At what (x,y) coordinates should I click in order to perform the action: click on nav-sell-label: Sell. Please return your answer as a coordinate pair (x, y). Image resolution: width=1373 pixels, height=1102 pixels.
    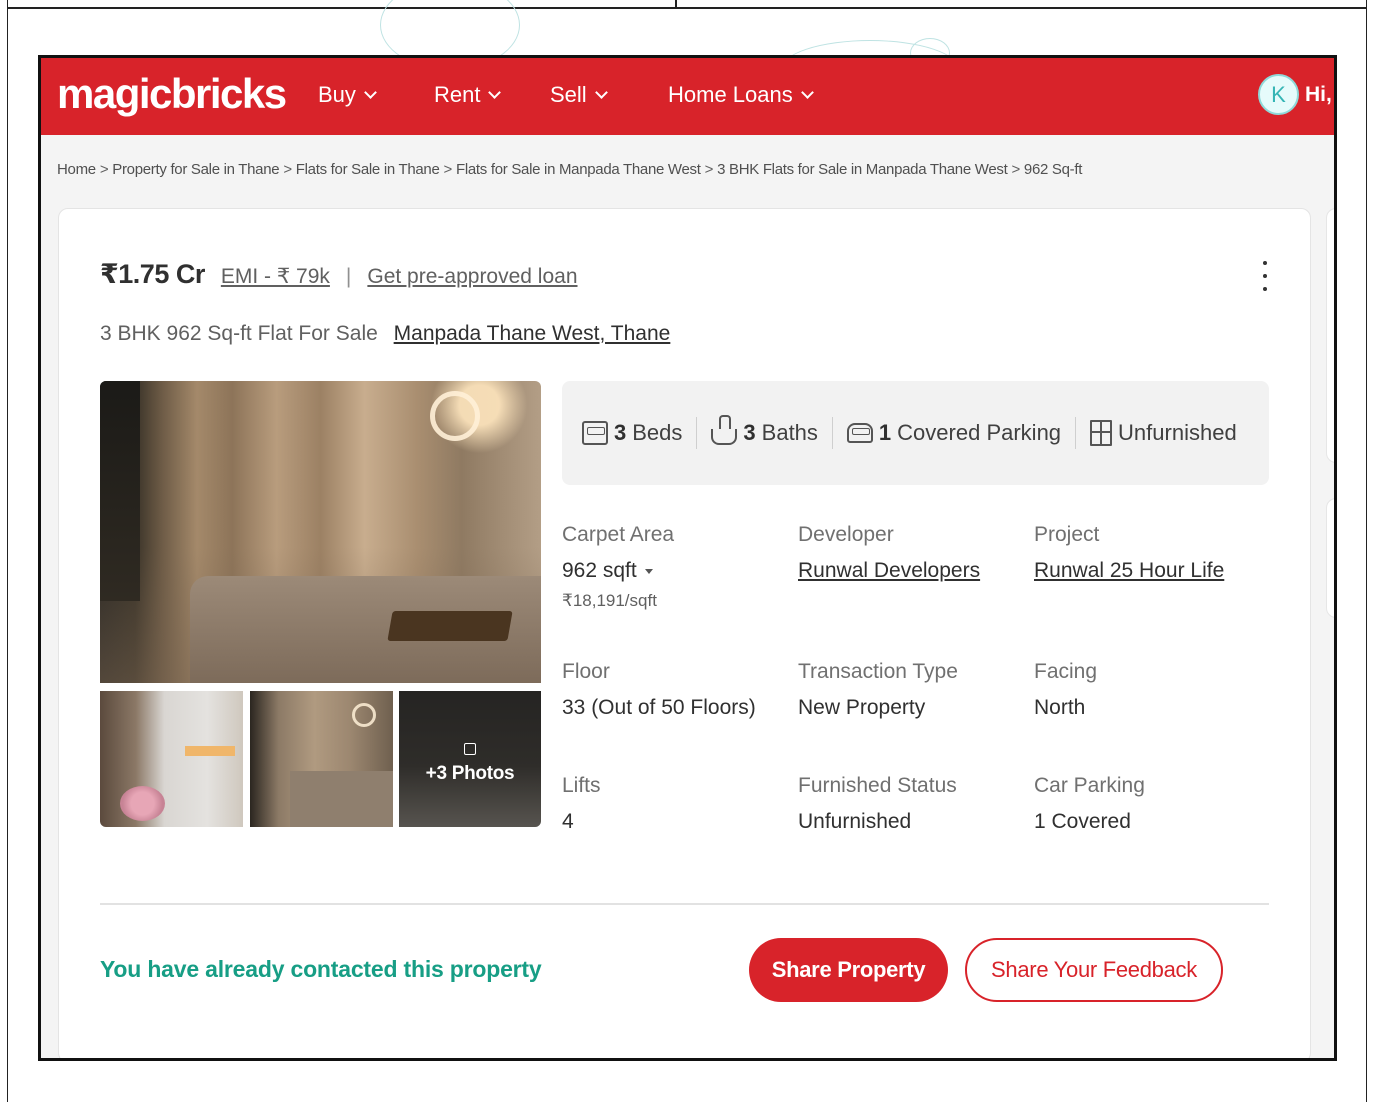
    Looking at the image, I should click on (568, 94).